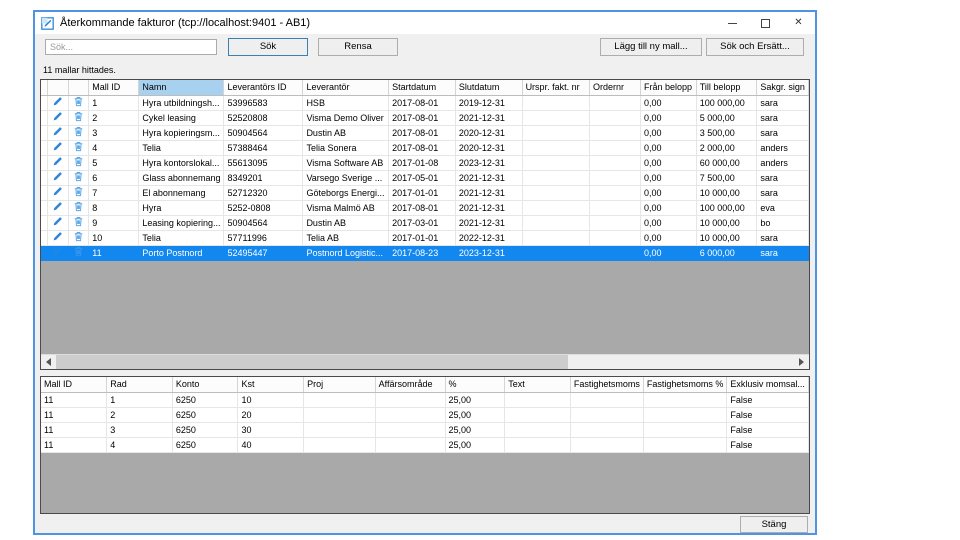 This screenshot has height=540, width=960. Describe the element at coordinates (685, 385) in the screenshot. I see `column-header: Fastighetsmoms %` at that location.